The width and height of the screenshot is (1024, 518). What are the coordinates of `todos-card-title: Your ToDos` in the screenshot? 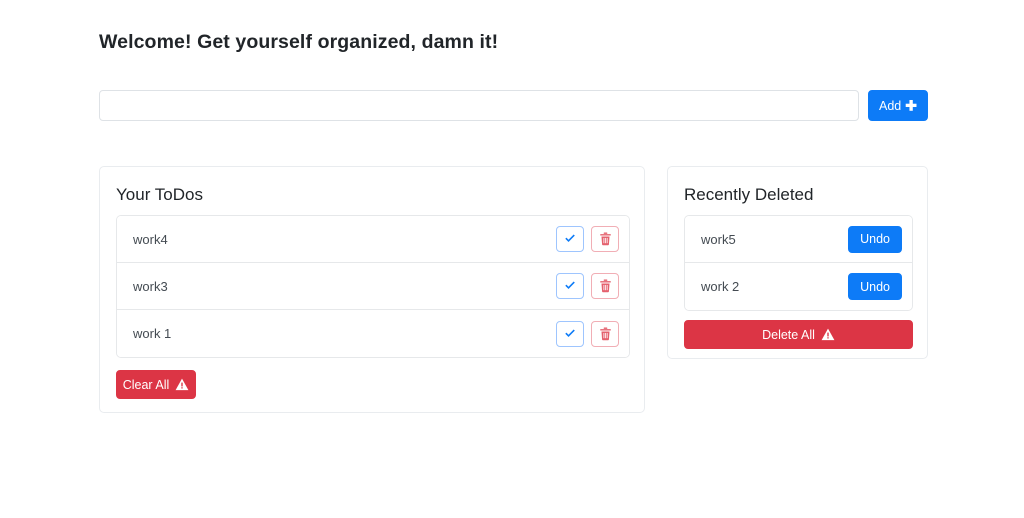 It's located at (159, 194).